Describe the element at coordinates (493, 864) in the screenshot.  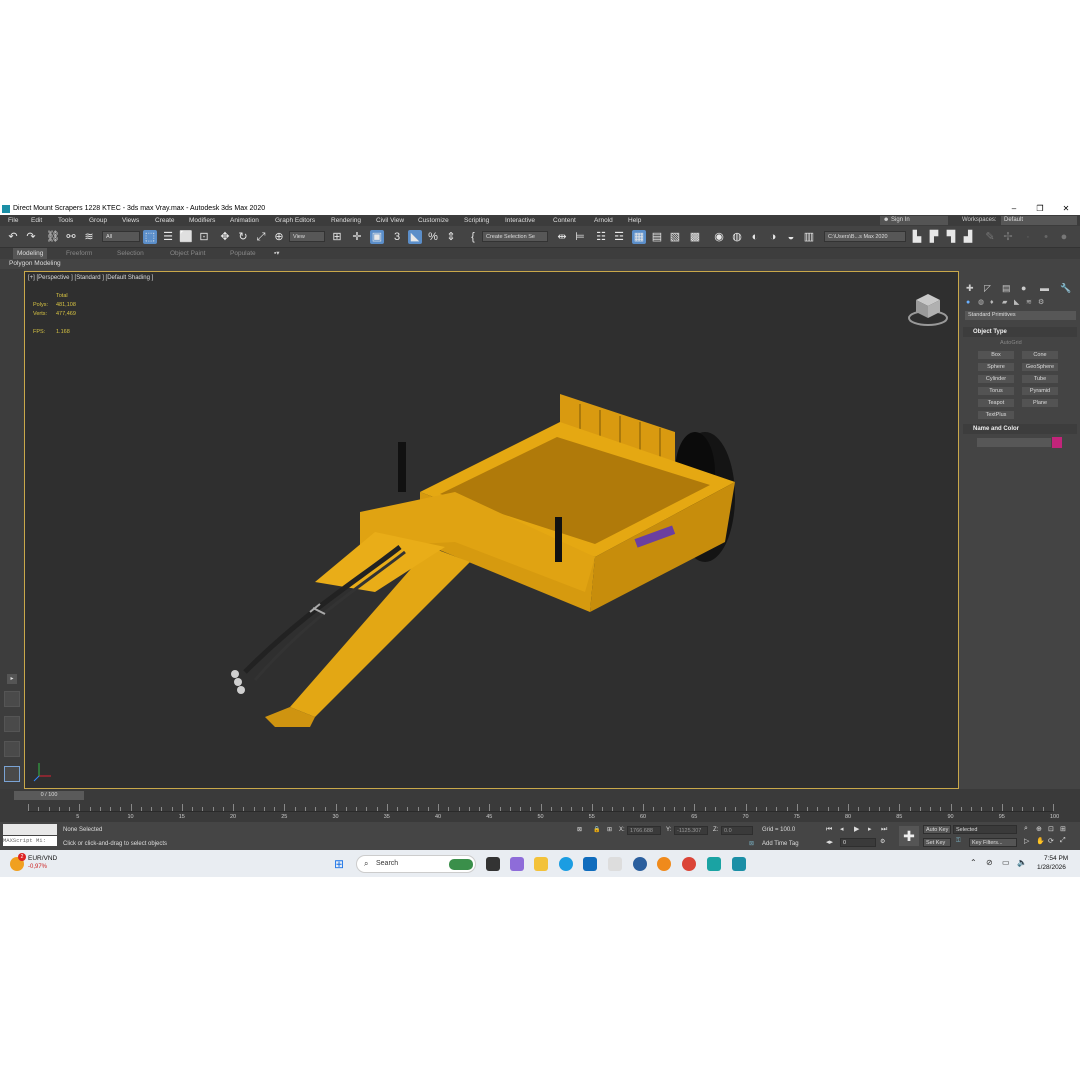
I see `task-view-icon` at that location.